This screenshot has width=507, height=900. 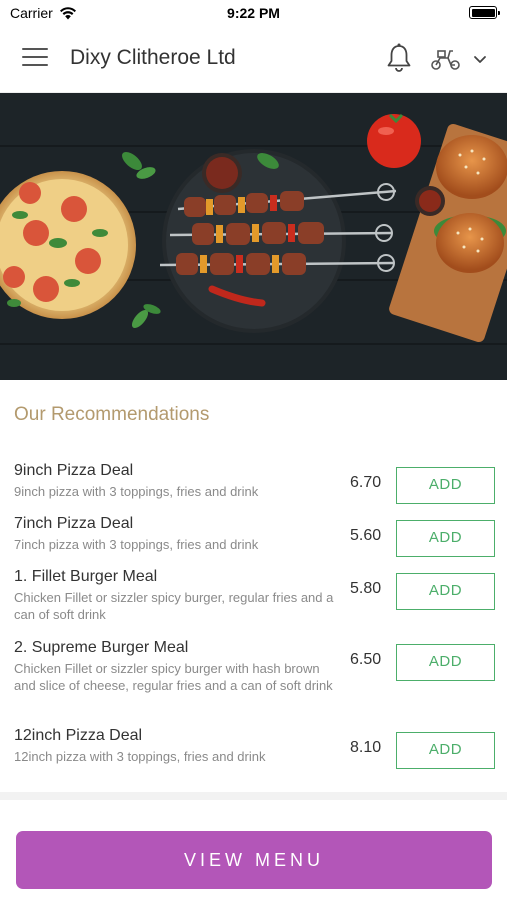 What do you see at coordinates (366, 747) in the screenshot?
I see `item-price: 8.10` at bounding box center [366, 747].